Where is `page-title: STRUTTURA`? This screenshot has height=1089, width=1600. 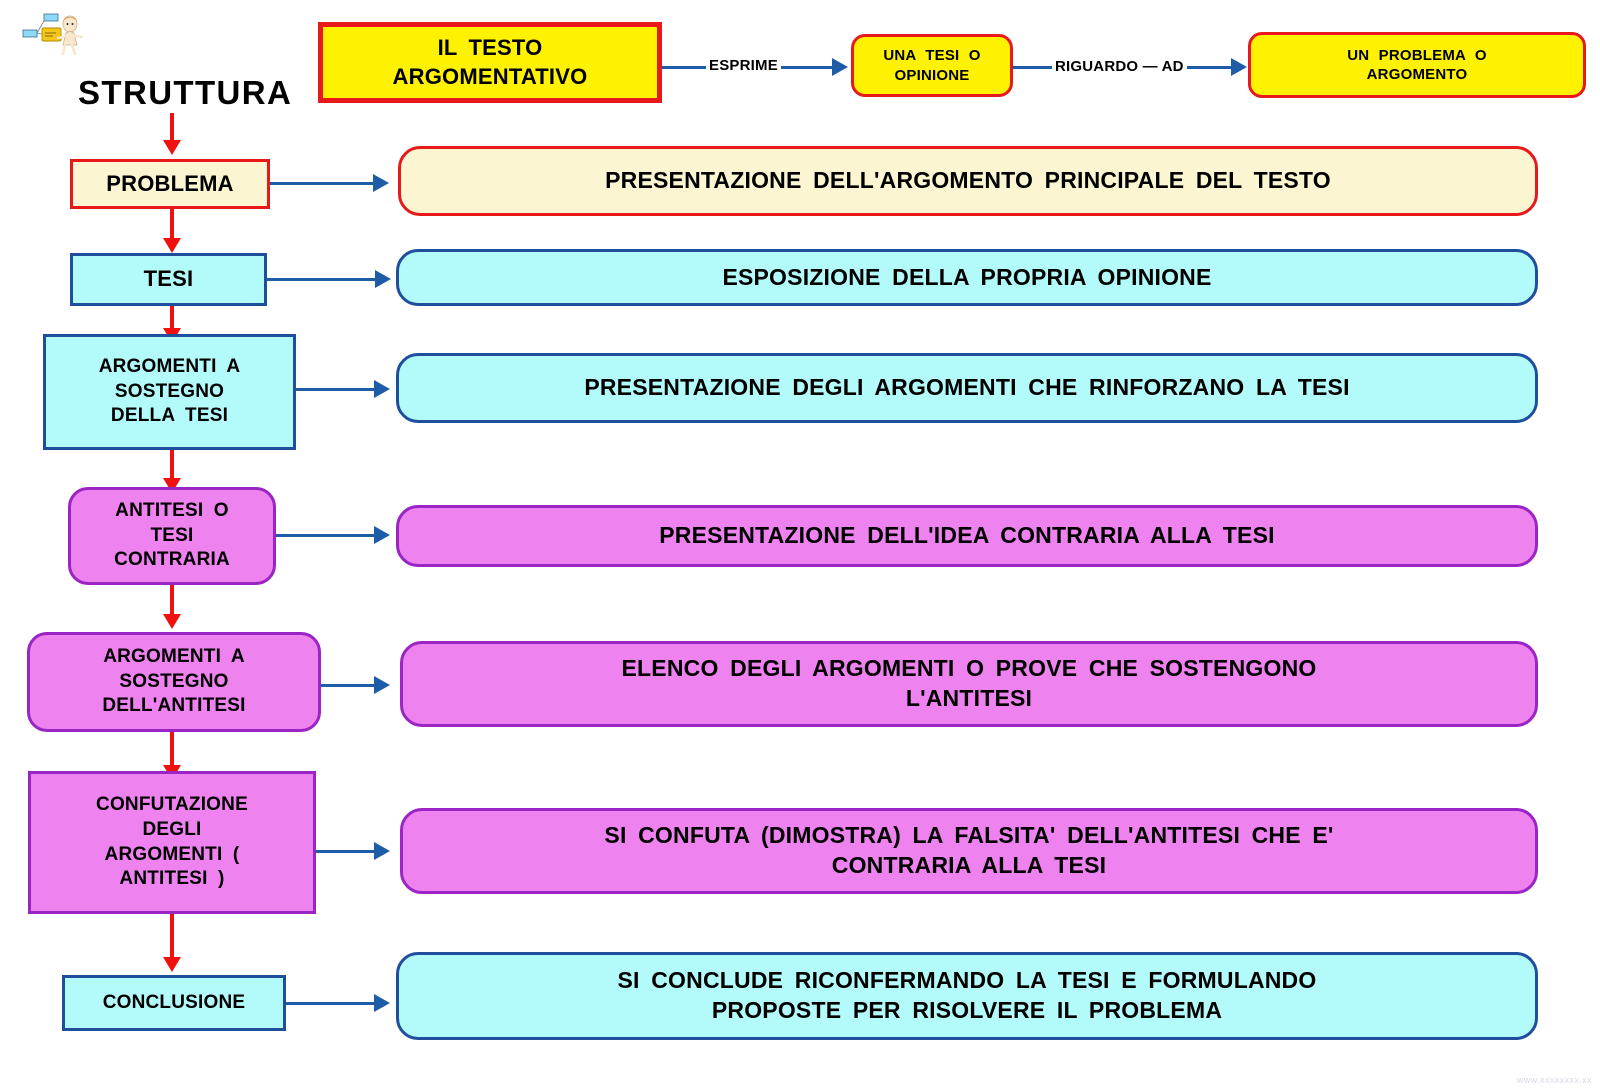 page-title: STRUTTURA is located at coordinates (185, 92).